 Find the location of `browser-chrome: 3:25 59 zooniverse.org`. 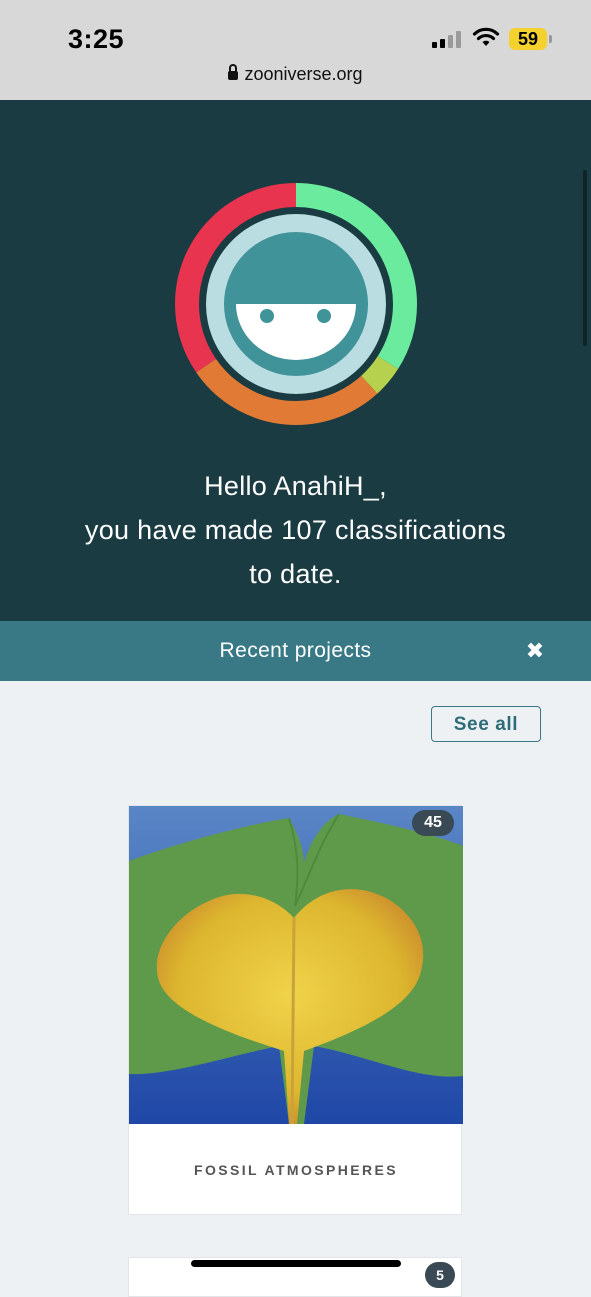

browser-chrome: 3:25 59 zooniverse.org is located at coordinates (295, 50).